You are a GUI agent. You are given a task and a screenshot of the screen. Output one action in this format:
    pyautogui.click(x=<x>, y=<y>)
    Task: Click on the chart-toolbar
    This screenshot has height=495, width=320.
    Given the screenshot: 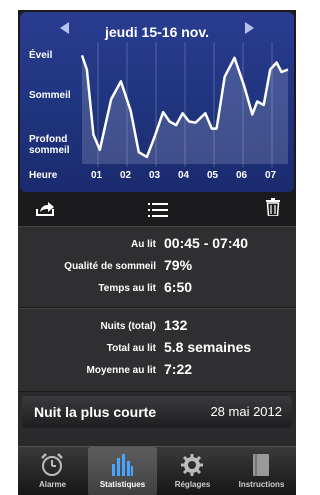 What is the action you would take?
    pyautogui.click(x=157, y=212)
    